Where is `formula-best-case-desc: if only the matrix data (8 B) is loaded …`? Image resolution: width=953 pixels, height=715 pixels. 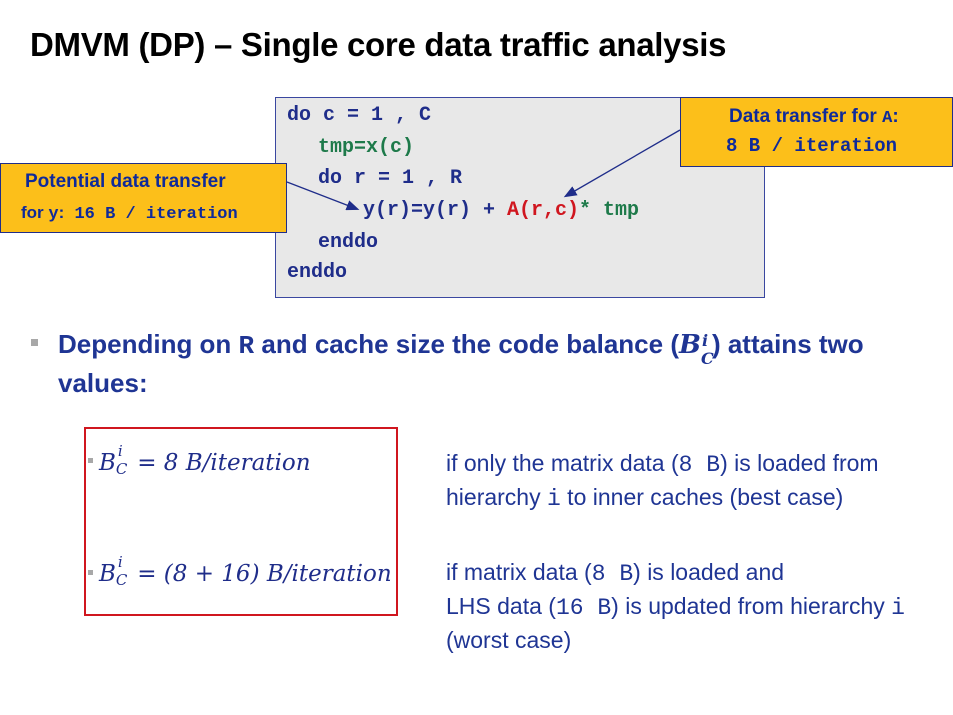 formula-best-case-desc: if only the matrix data (8 B) is loaded … is located at coordinates (662, 481).